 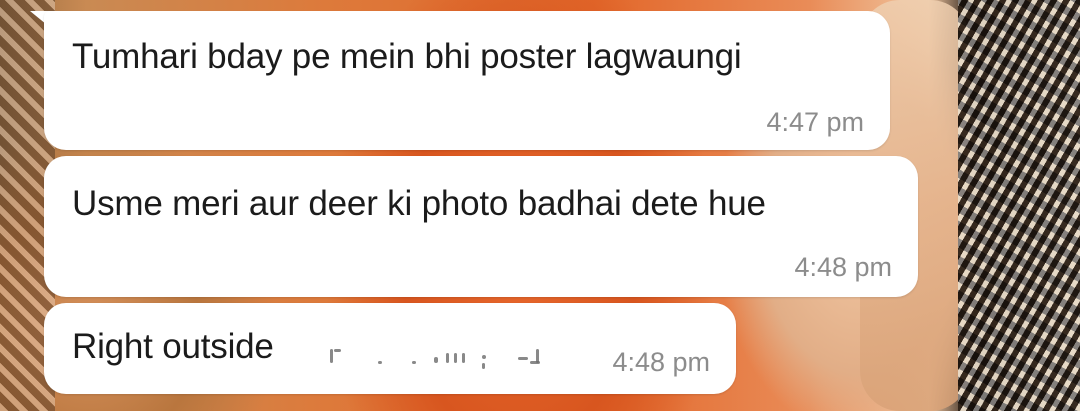 What do you see at coordinates (815, 122) in the screenshot?
I see `message-timestamp: 4:47 pm` at bounding box center [815, 122].